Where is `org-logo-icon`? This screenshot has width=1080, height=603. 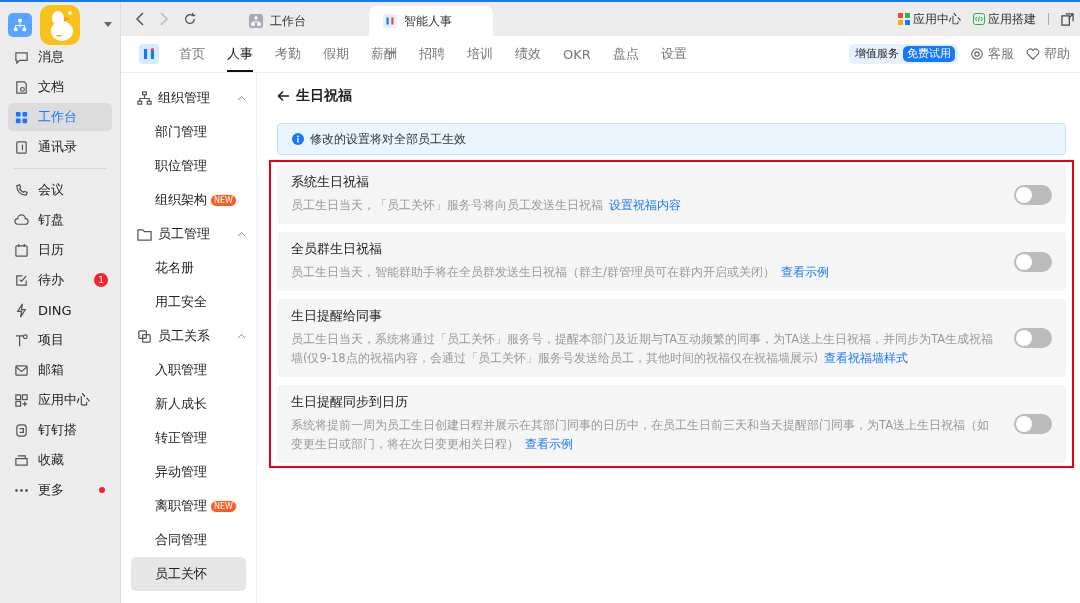 org-logo-icon is located at coordinates (20, 25).